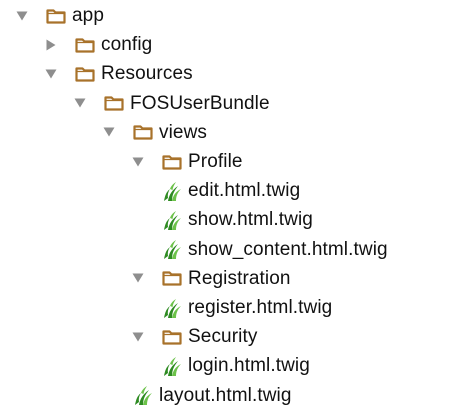  I want to click on tree-file-row: login.html.twig, so click(235, 365).